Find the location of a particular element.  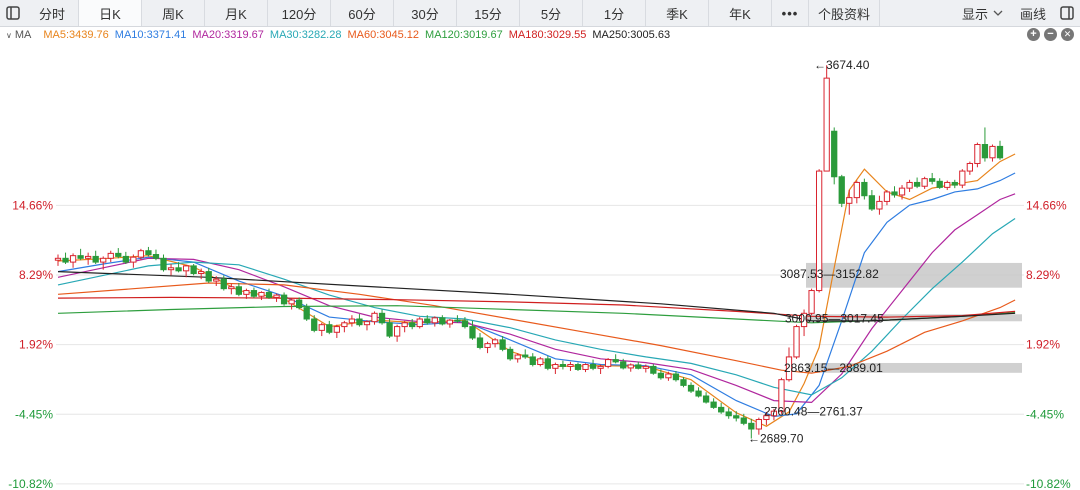

y-tick-right: 14.66% is located at coordinates (1046, 205).